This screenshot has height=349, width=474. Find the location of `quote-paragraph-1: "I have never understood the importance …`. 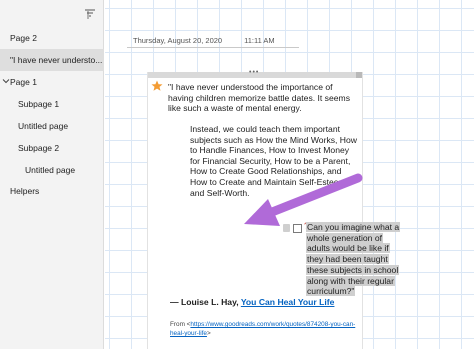

quote-paragraph-1: "I have never understood the importance … is located at coordinates (263, 98).